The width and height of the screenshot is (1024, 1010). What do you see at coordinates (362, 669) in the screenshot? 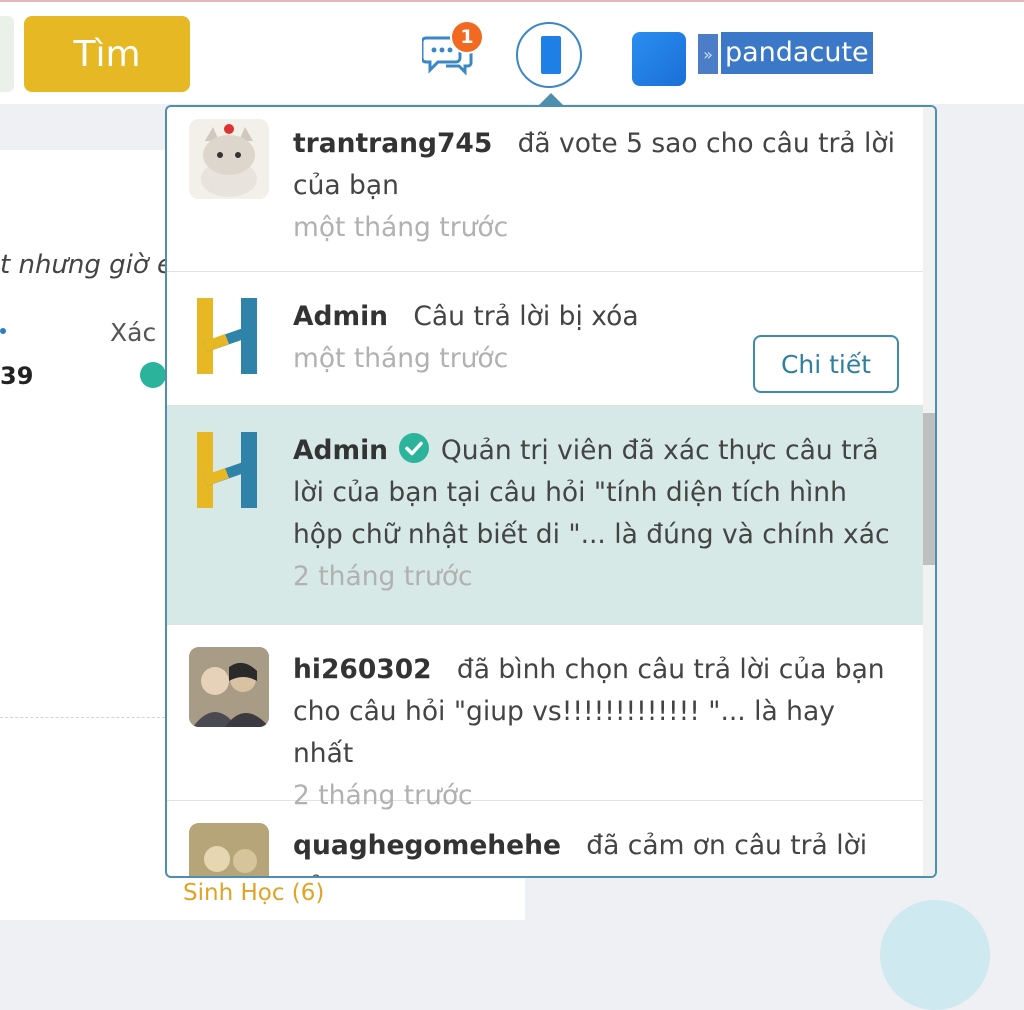
I see `notification-user: hi260302` at bounding box center [362, 669].